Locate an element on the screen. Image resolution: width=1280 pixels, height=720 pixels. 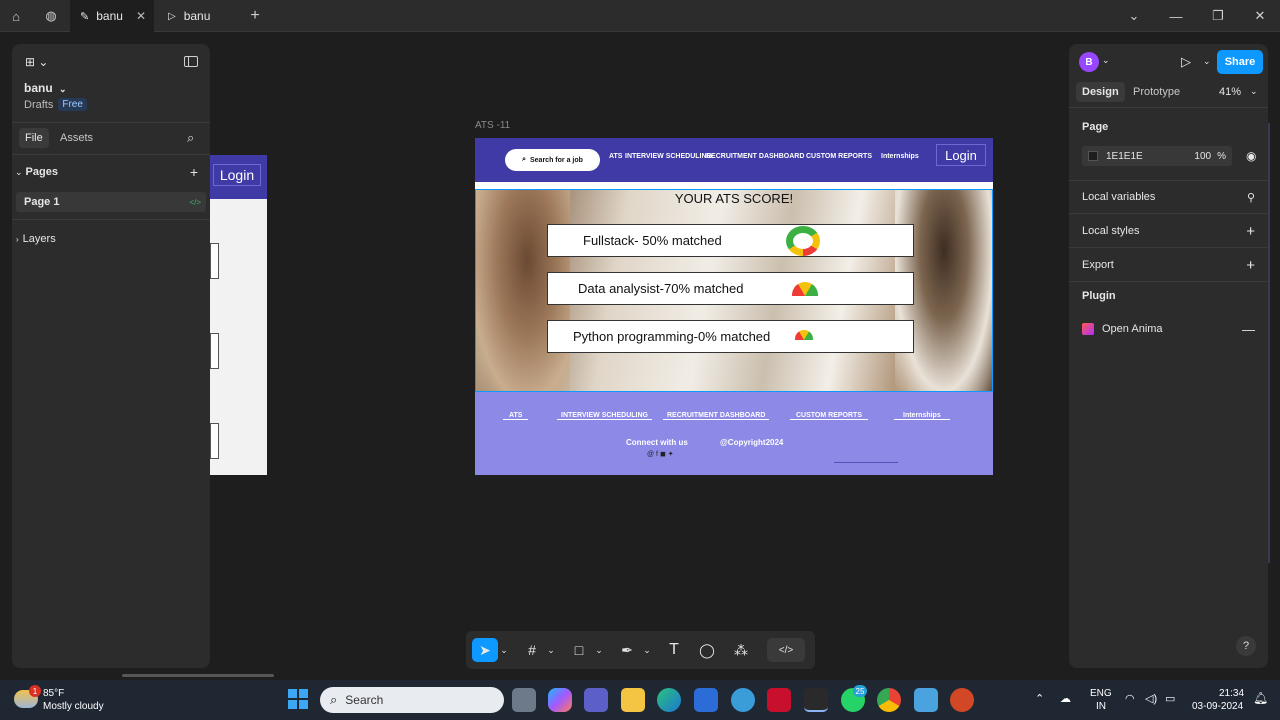
app-icon is located at coordinates (743, 700).